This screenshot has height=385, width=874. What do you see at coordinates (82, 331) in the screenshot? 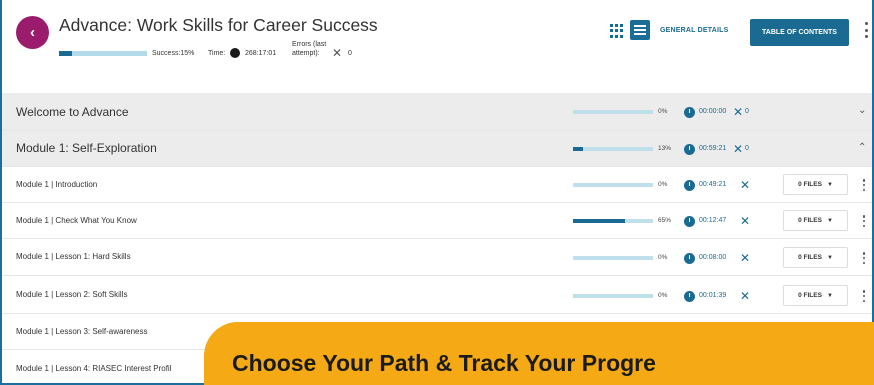
I see `lesson-name: Module 1 | Lesson 3: Self-awareness` at bounding box center [82, 331].